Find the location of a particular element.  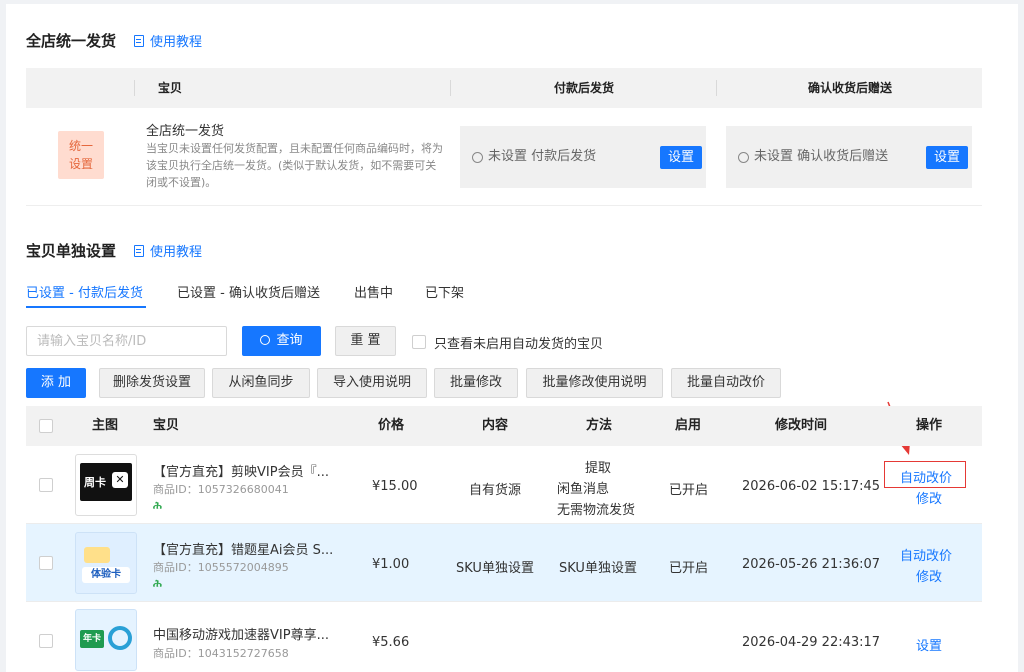

after-payment-setting-box: 未设置 付款后发货 设置 is located at coordinates (583, 157).